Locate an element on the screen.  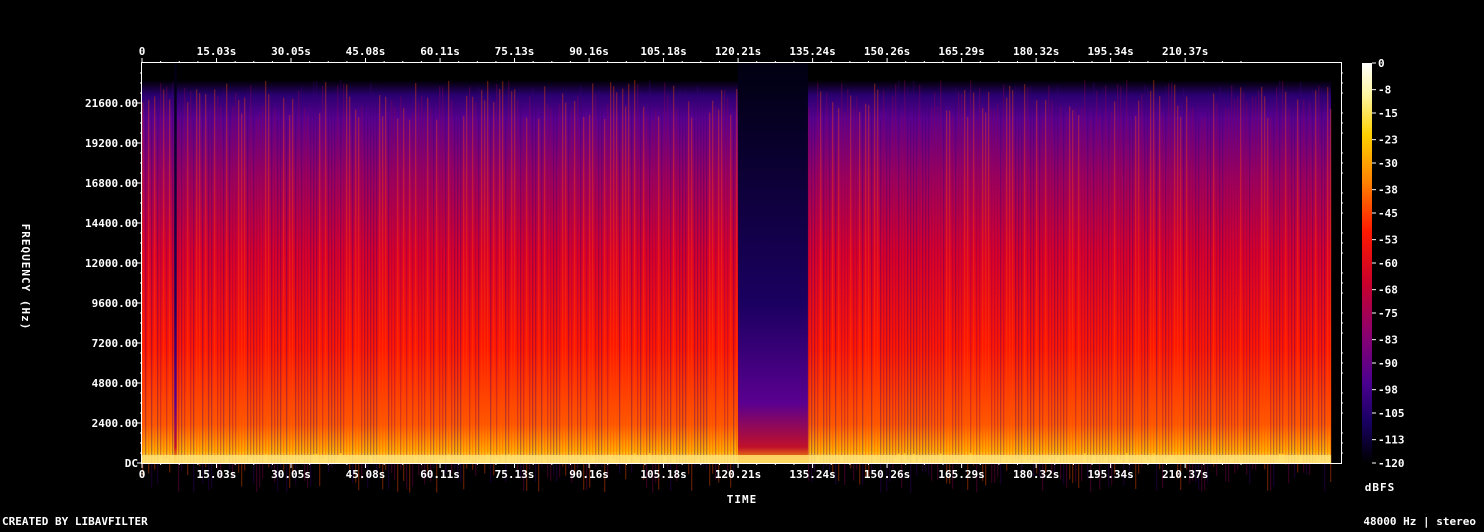
x-tick-label-top: 0 is located at coordinates (142, 51).